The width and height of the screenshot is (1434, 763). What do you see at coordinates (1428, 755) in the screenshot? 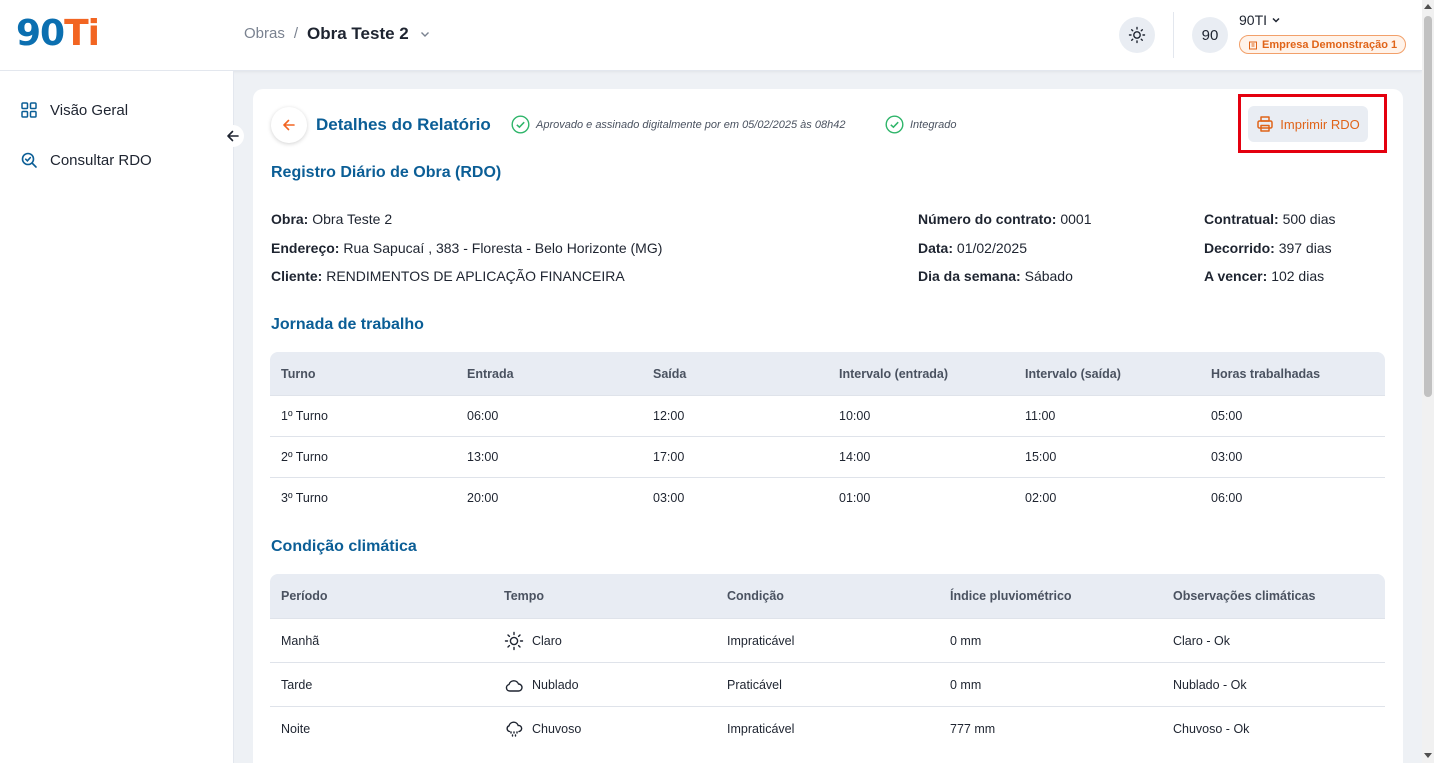
I see `scroll-down-arrow` at bounding box center [1428, 755].